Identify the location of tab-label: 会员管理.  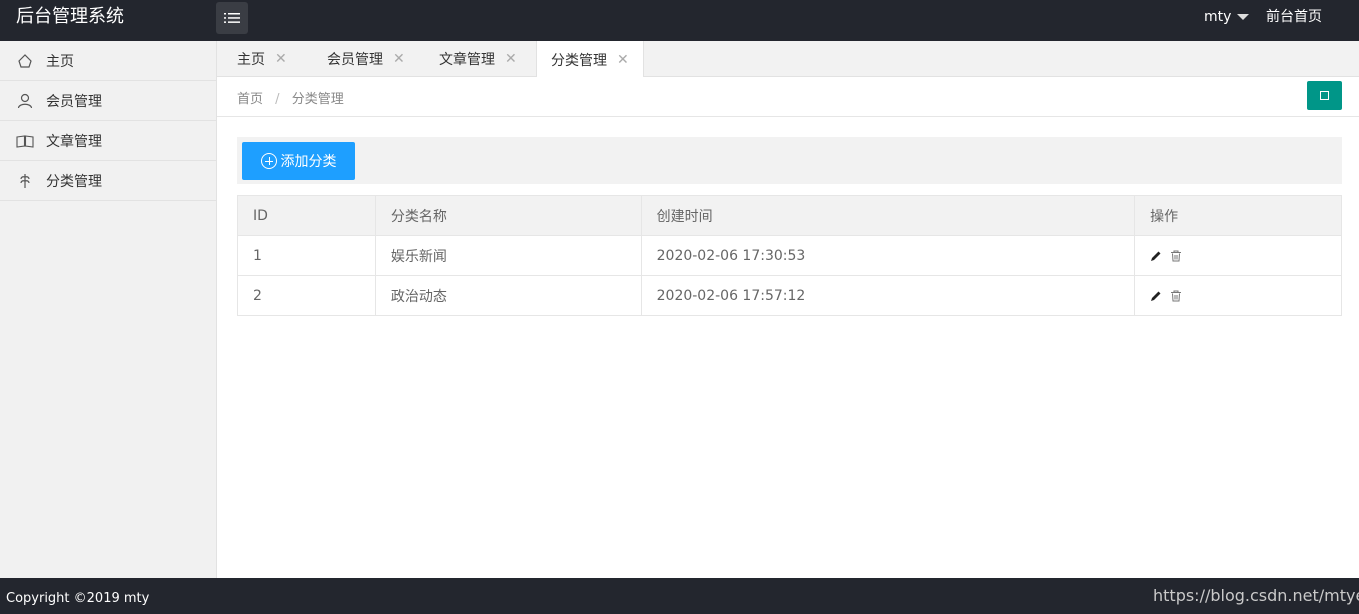
(355, 60).